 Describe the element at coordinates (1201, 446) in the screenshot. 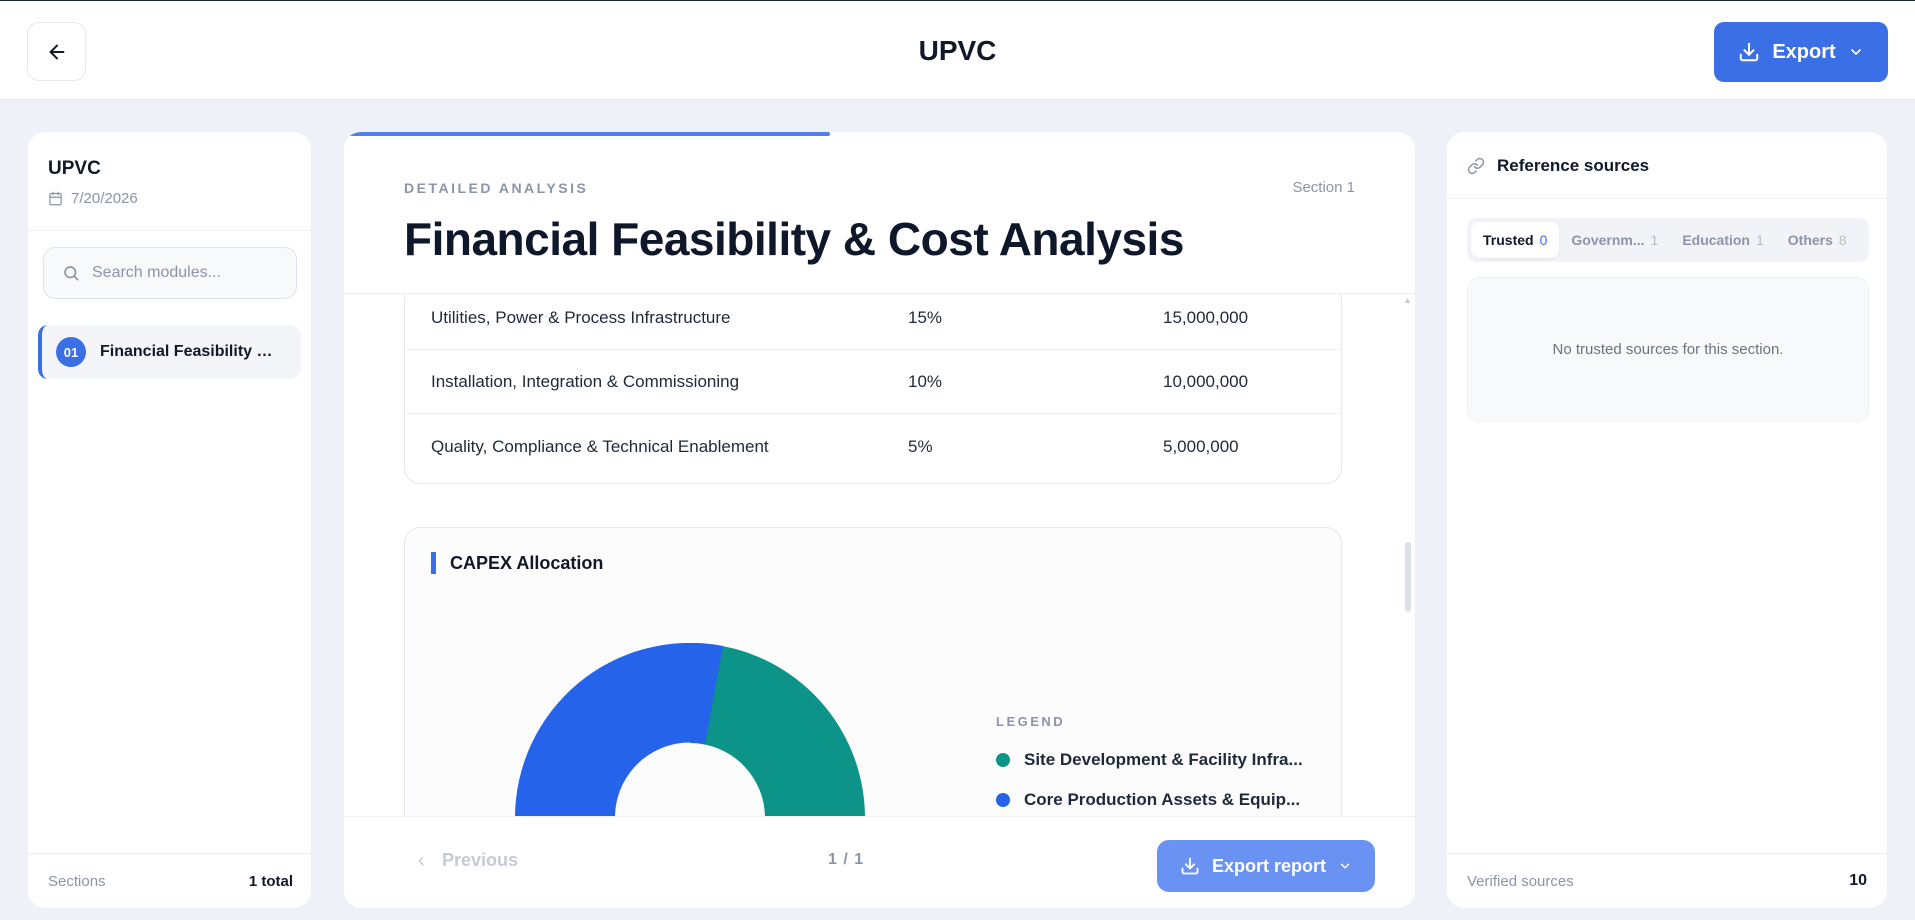

I see `table-cell-amount: 5,000,000` at that location.